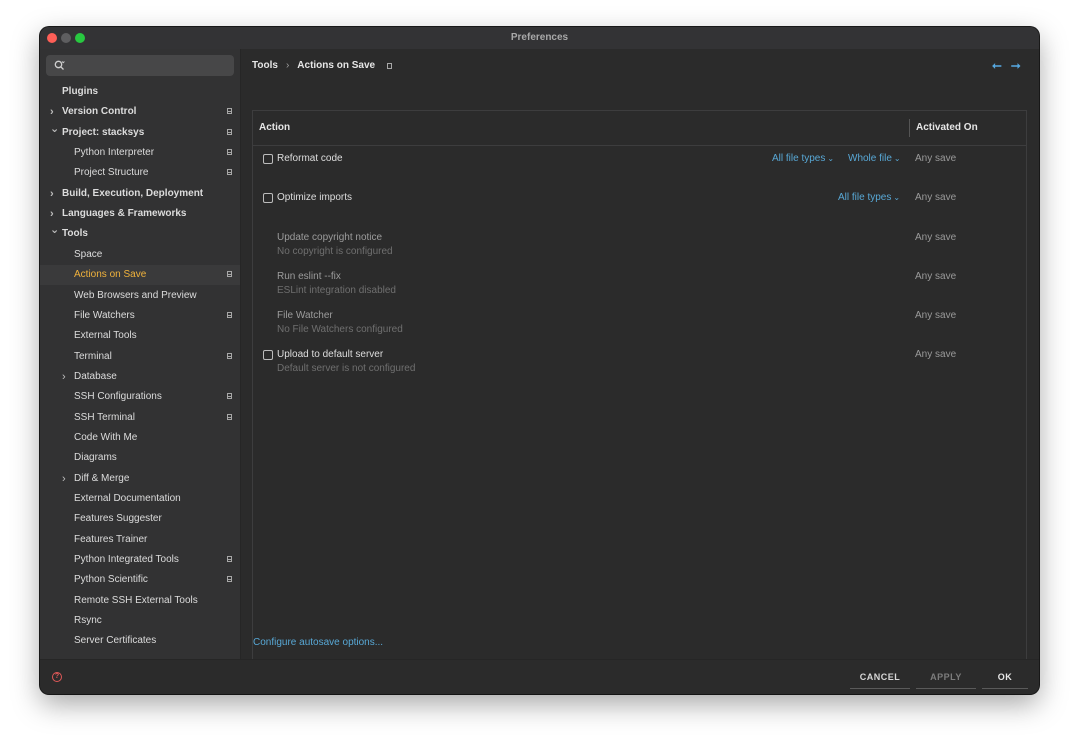 The height and width of the screenshot is (748, 1080). Describe the element at coordinates (265, 65) in the screenshot. I see `breadcrumb-tools: Tools` at that location.